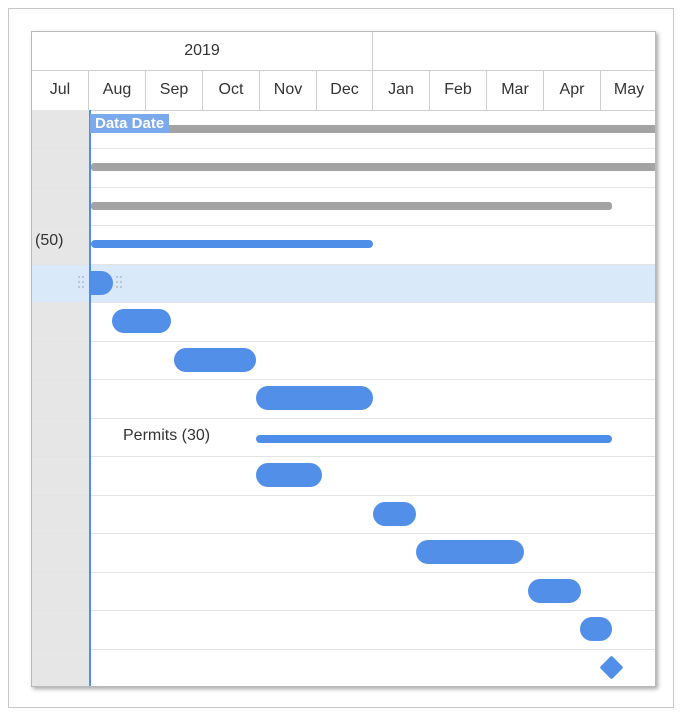  What do you see at coordinates (458, 90) in the screenshot?
I see `month-feb: Feb` at bounding box center [458, 90].